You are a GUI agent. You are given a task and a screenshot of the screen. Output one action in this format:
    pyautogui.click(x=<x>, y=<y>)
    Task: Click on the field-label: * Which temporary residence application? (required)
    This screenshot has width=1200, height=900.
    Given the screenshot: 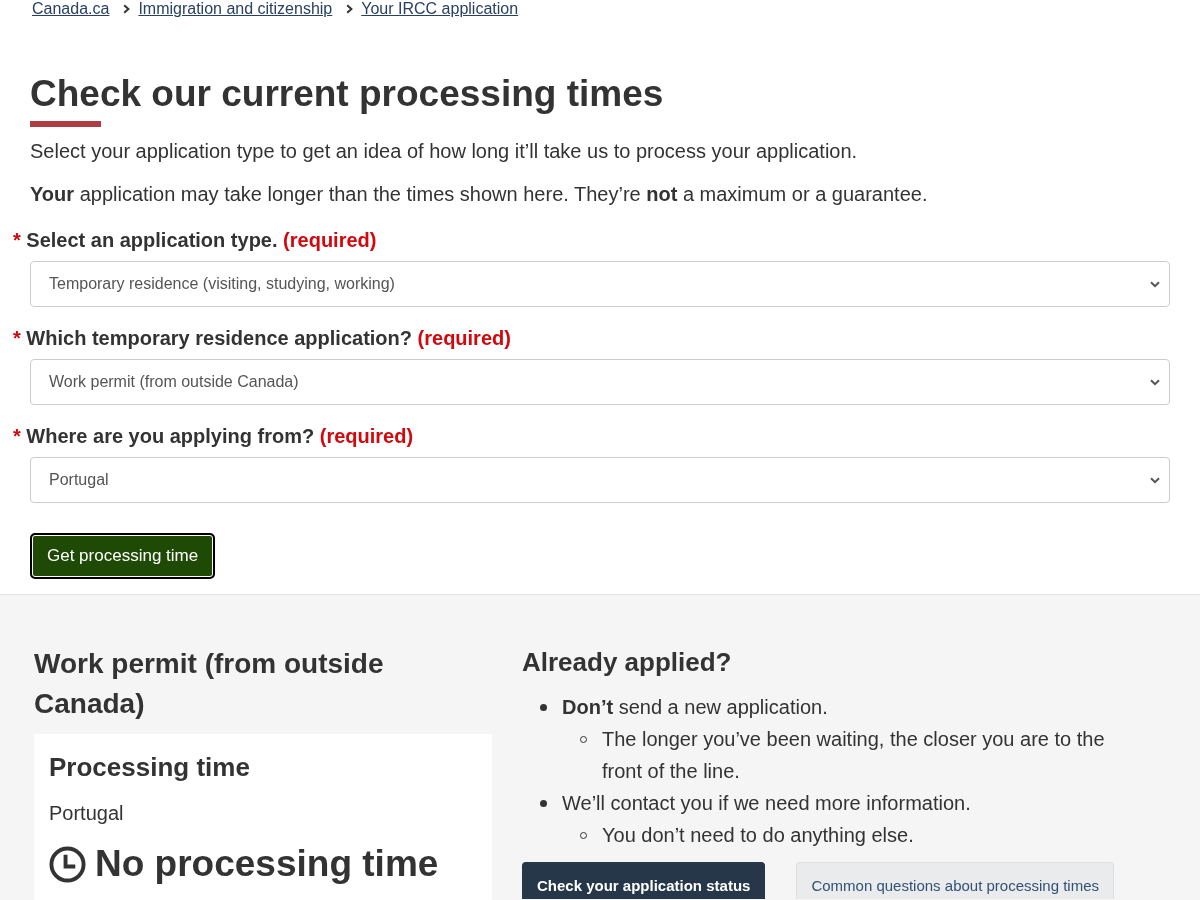 What is the action you would take?
    pyautogui.click(x=262, y=338)
    